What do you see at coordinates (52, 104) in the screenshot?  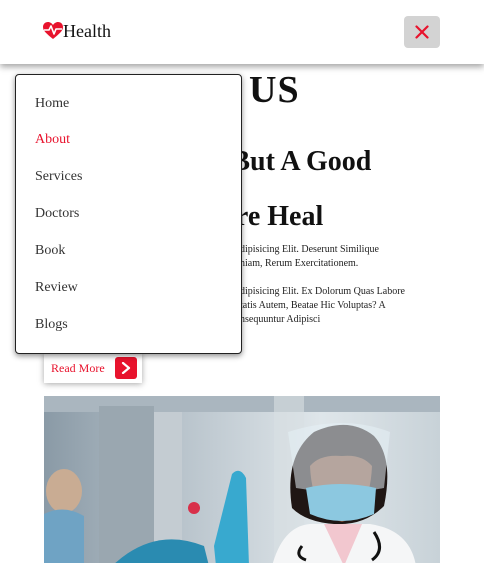 I see `menu-item-home: Home` at bounding box center [52, 104].